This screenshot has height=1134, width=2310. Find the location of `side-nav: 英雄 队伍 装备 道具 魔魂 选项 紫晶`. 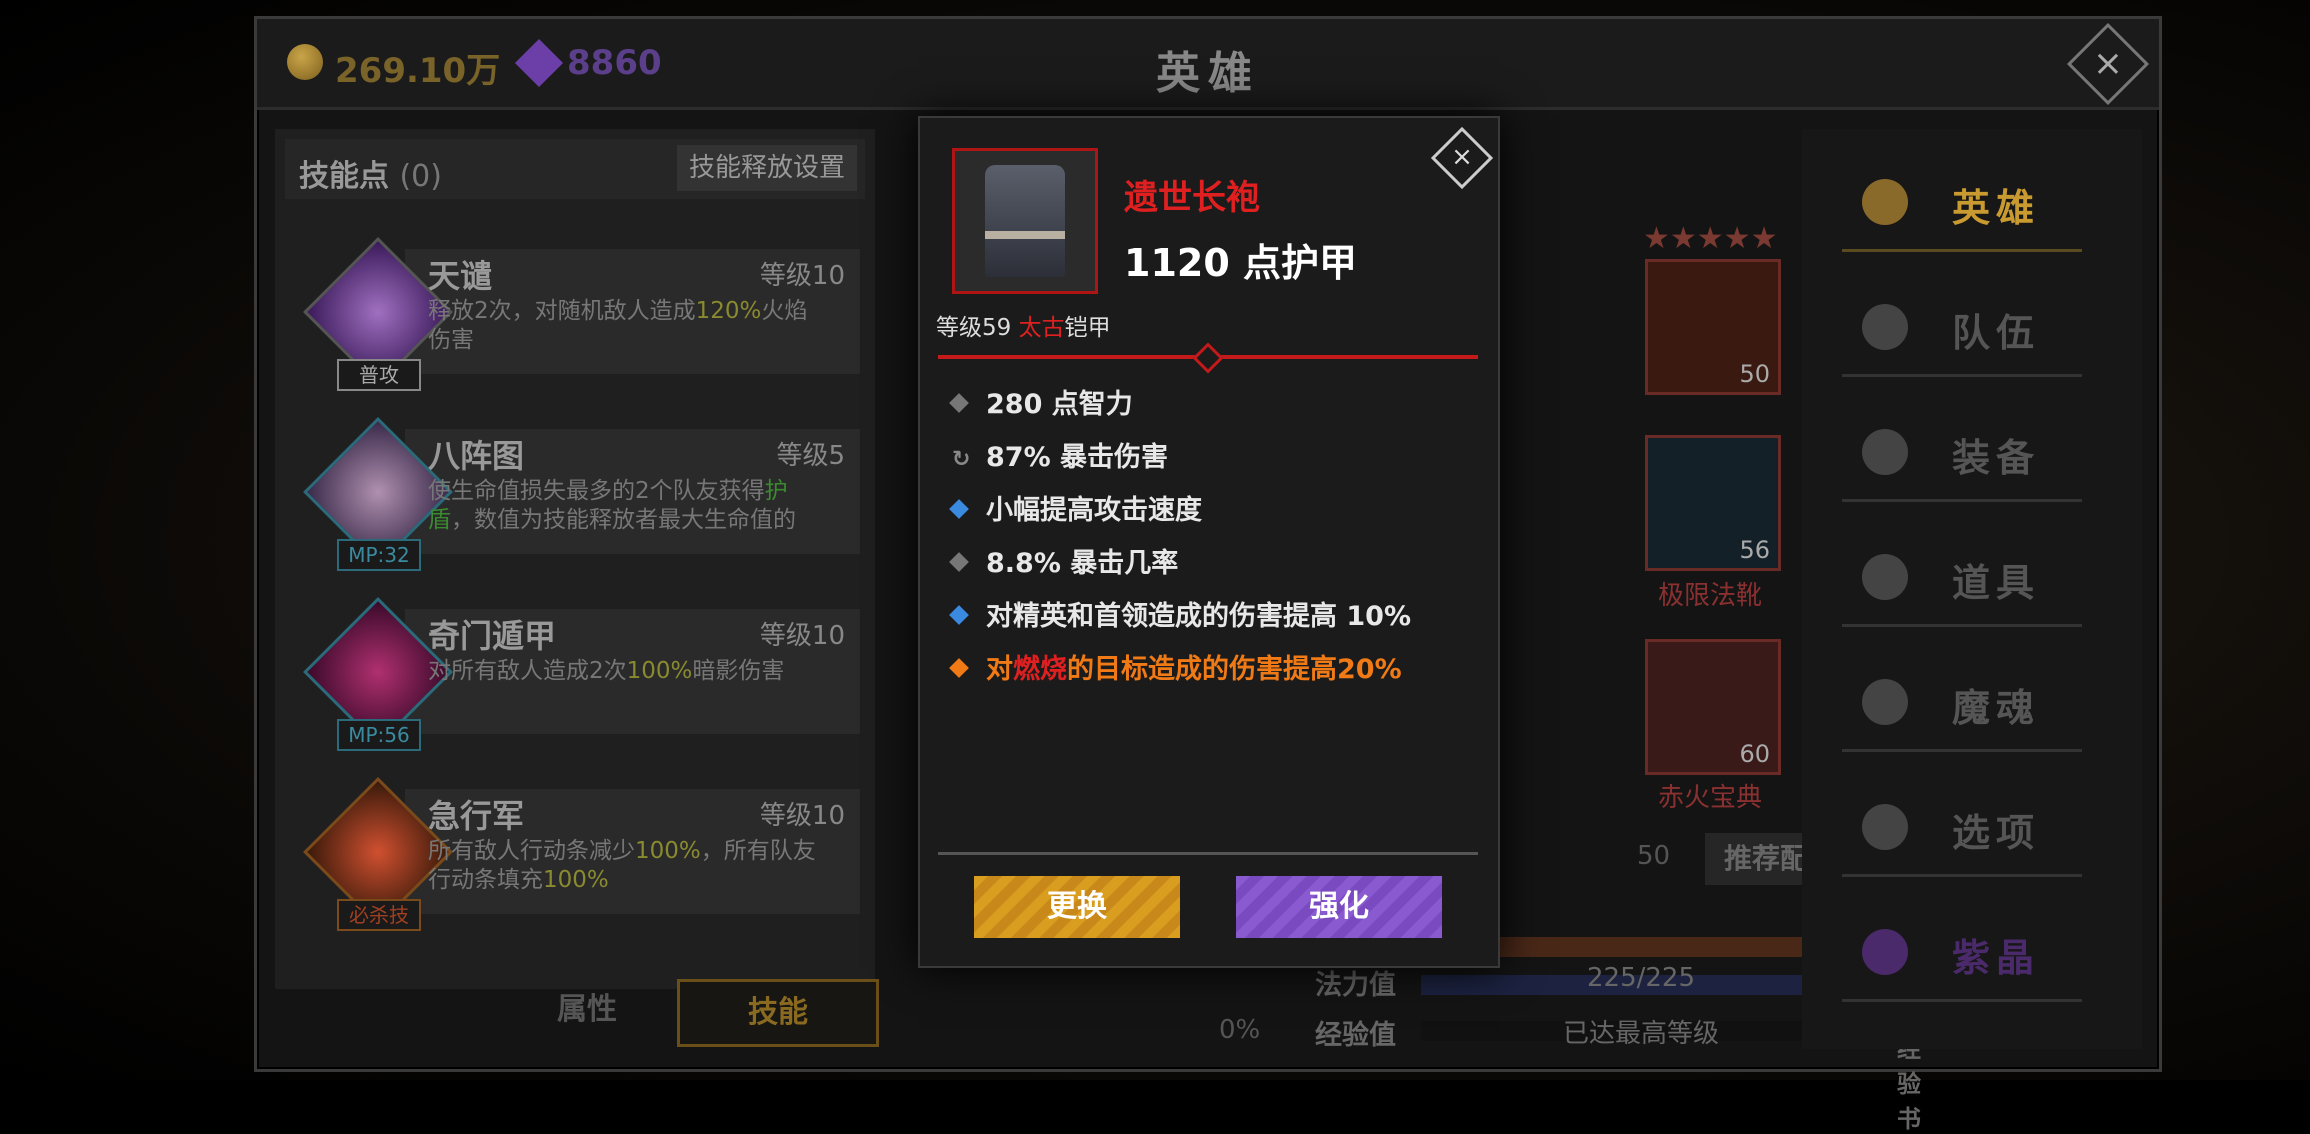

side-nav: 英雄 队伍 装备 道具 魔魂 选项 紫晶 is located at coordinates (1972, 589).